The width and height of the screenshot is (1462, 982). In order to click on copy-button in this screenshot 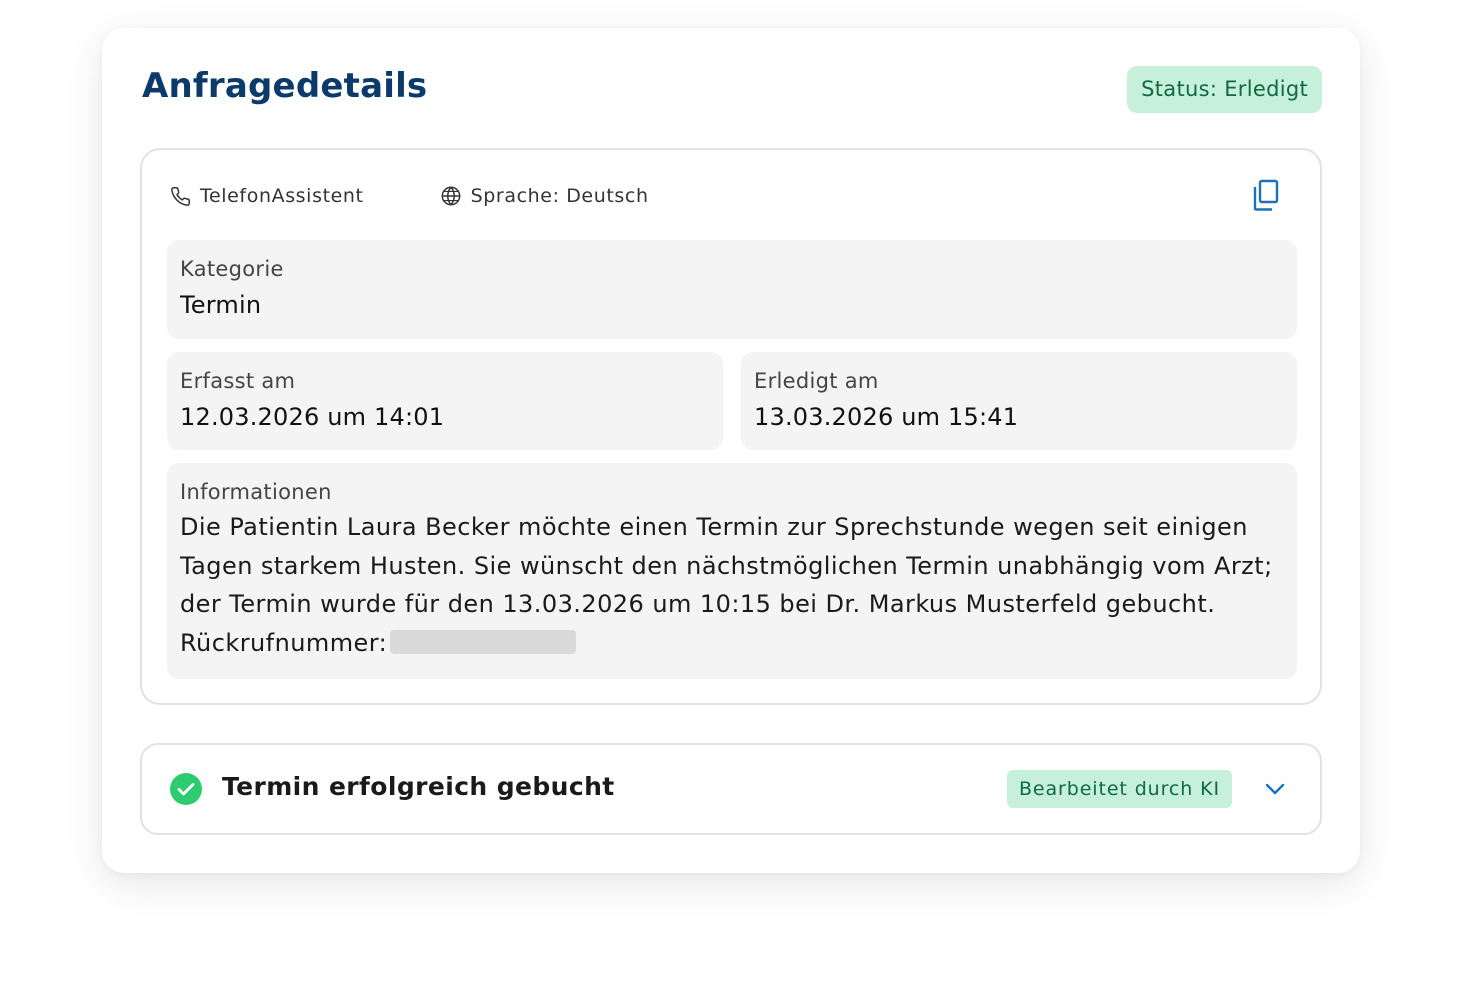, I will do `click(1266, 195)`.